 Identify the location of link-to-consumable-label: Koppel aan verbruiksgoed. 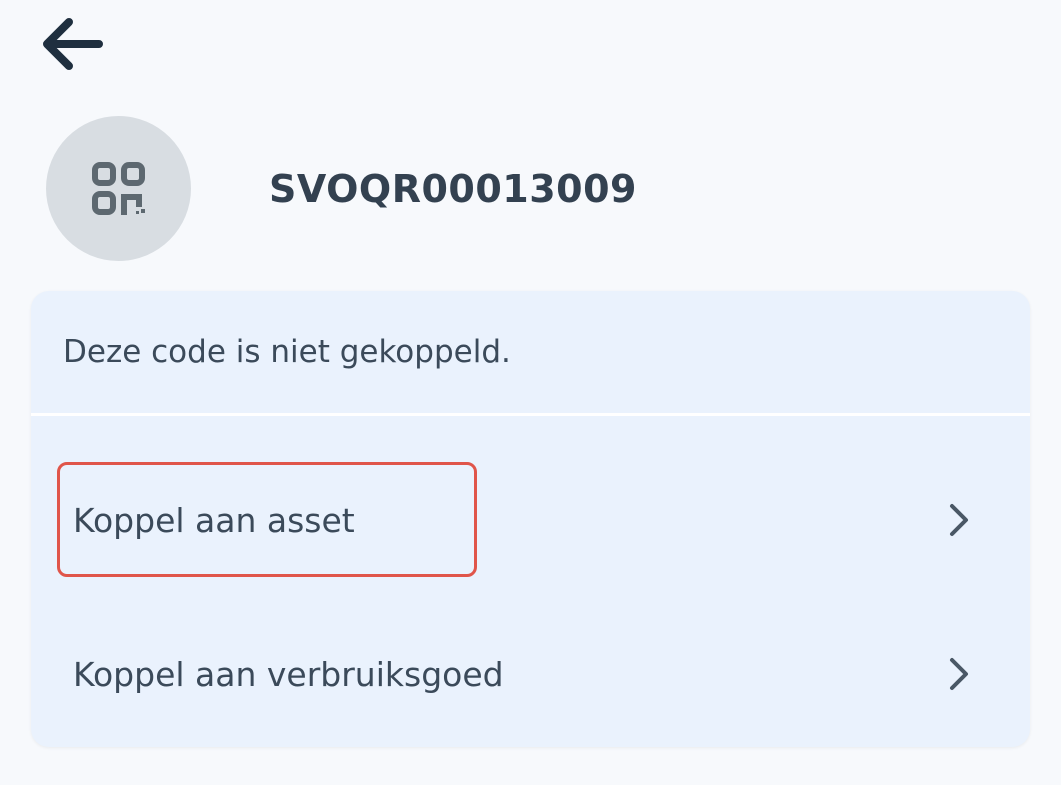
(288, 674).